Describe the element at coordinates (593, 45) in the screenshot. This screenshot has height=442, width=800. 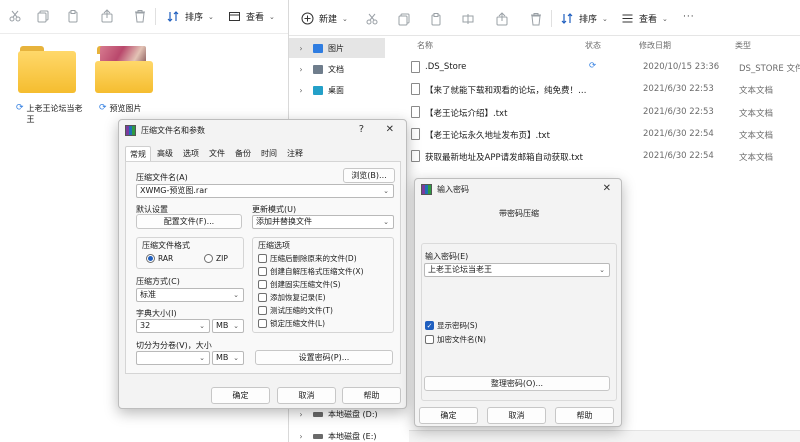
I see `column-status: 状态` at that location.